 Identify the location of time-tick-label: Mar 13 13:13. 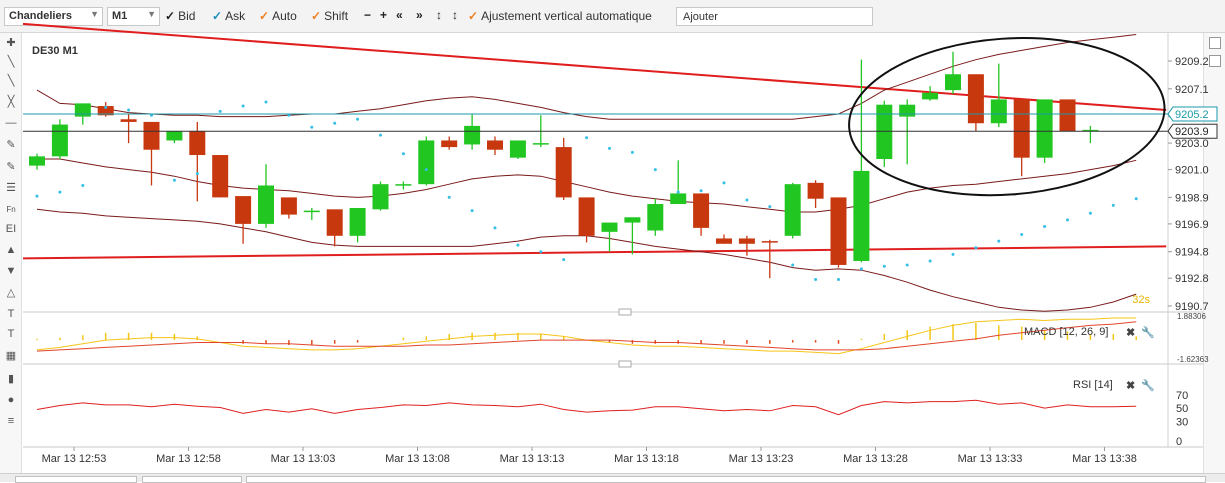
(532, 459).